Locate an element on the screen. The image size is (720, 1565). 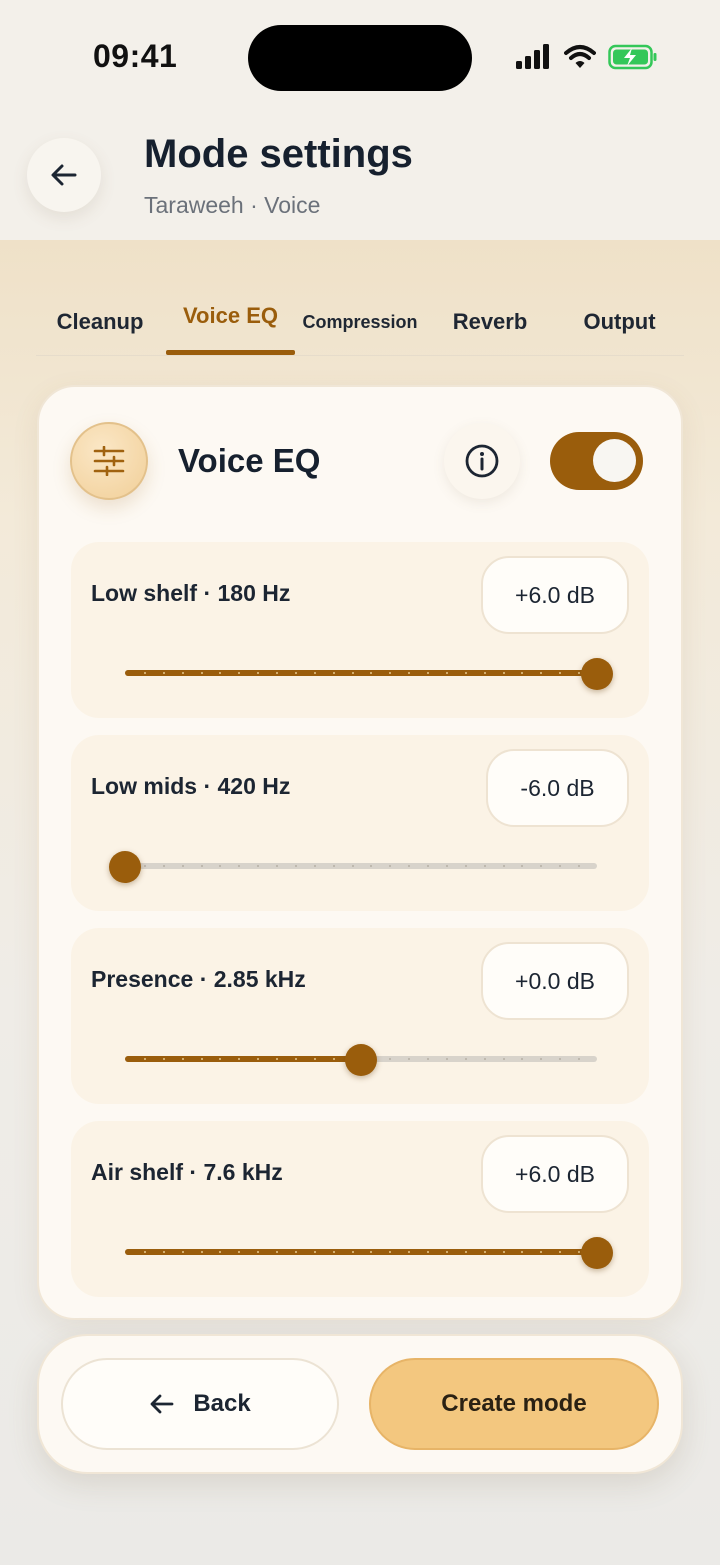
dynamic-island is located at coordinates (360, 58).